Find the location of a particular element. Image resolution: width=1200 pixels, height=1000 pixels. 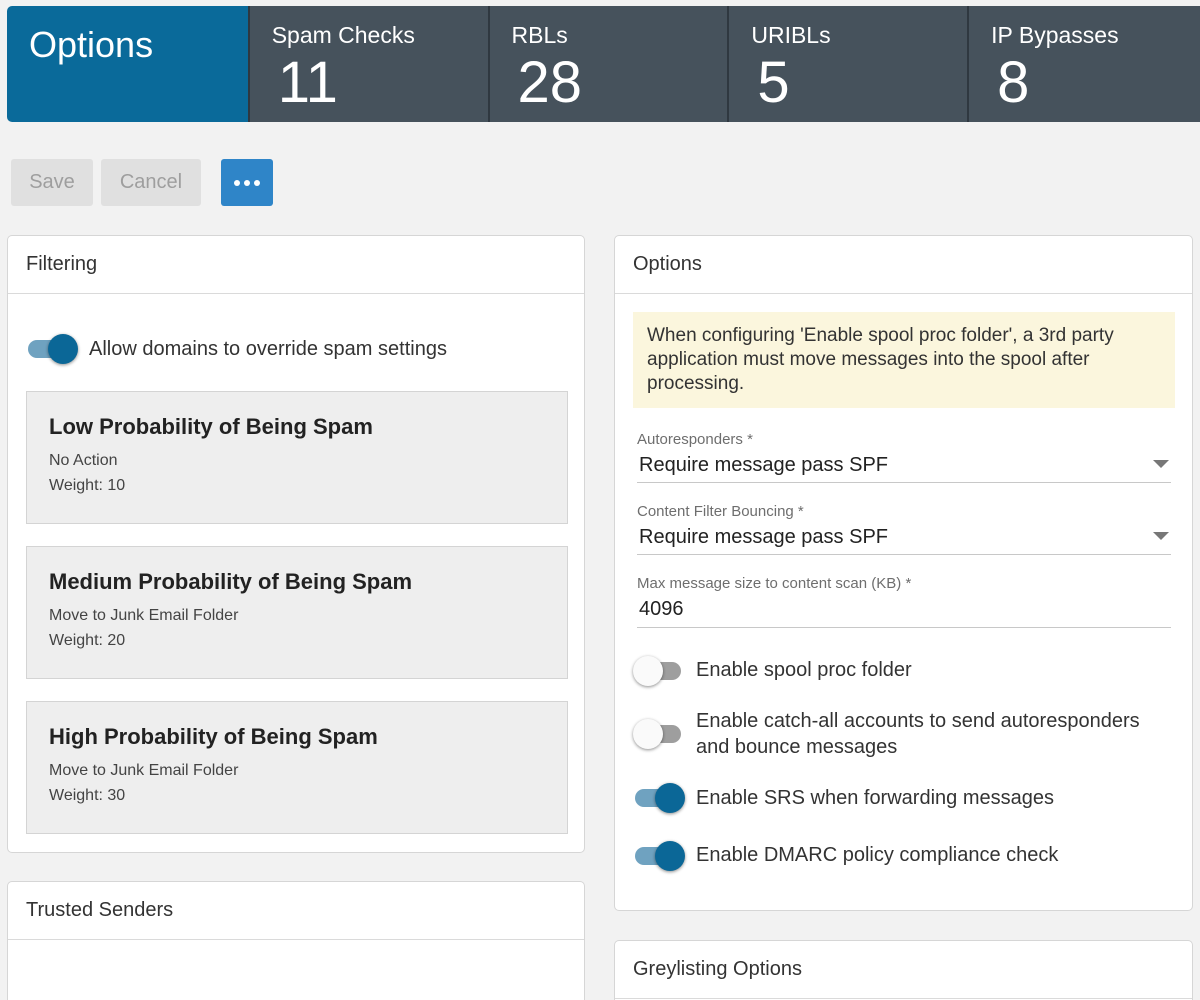

greylisting-panel: Greylisting Options is located at coordinates (903, 970).